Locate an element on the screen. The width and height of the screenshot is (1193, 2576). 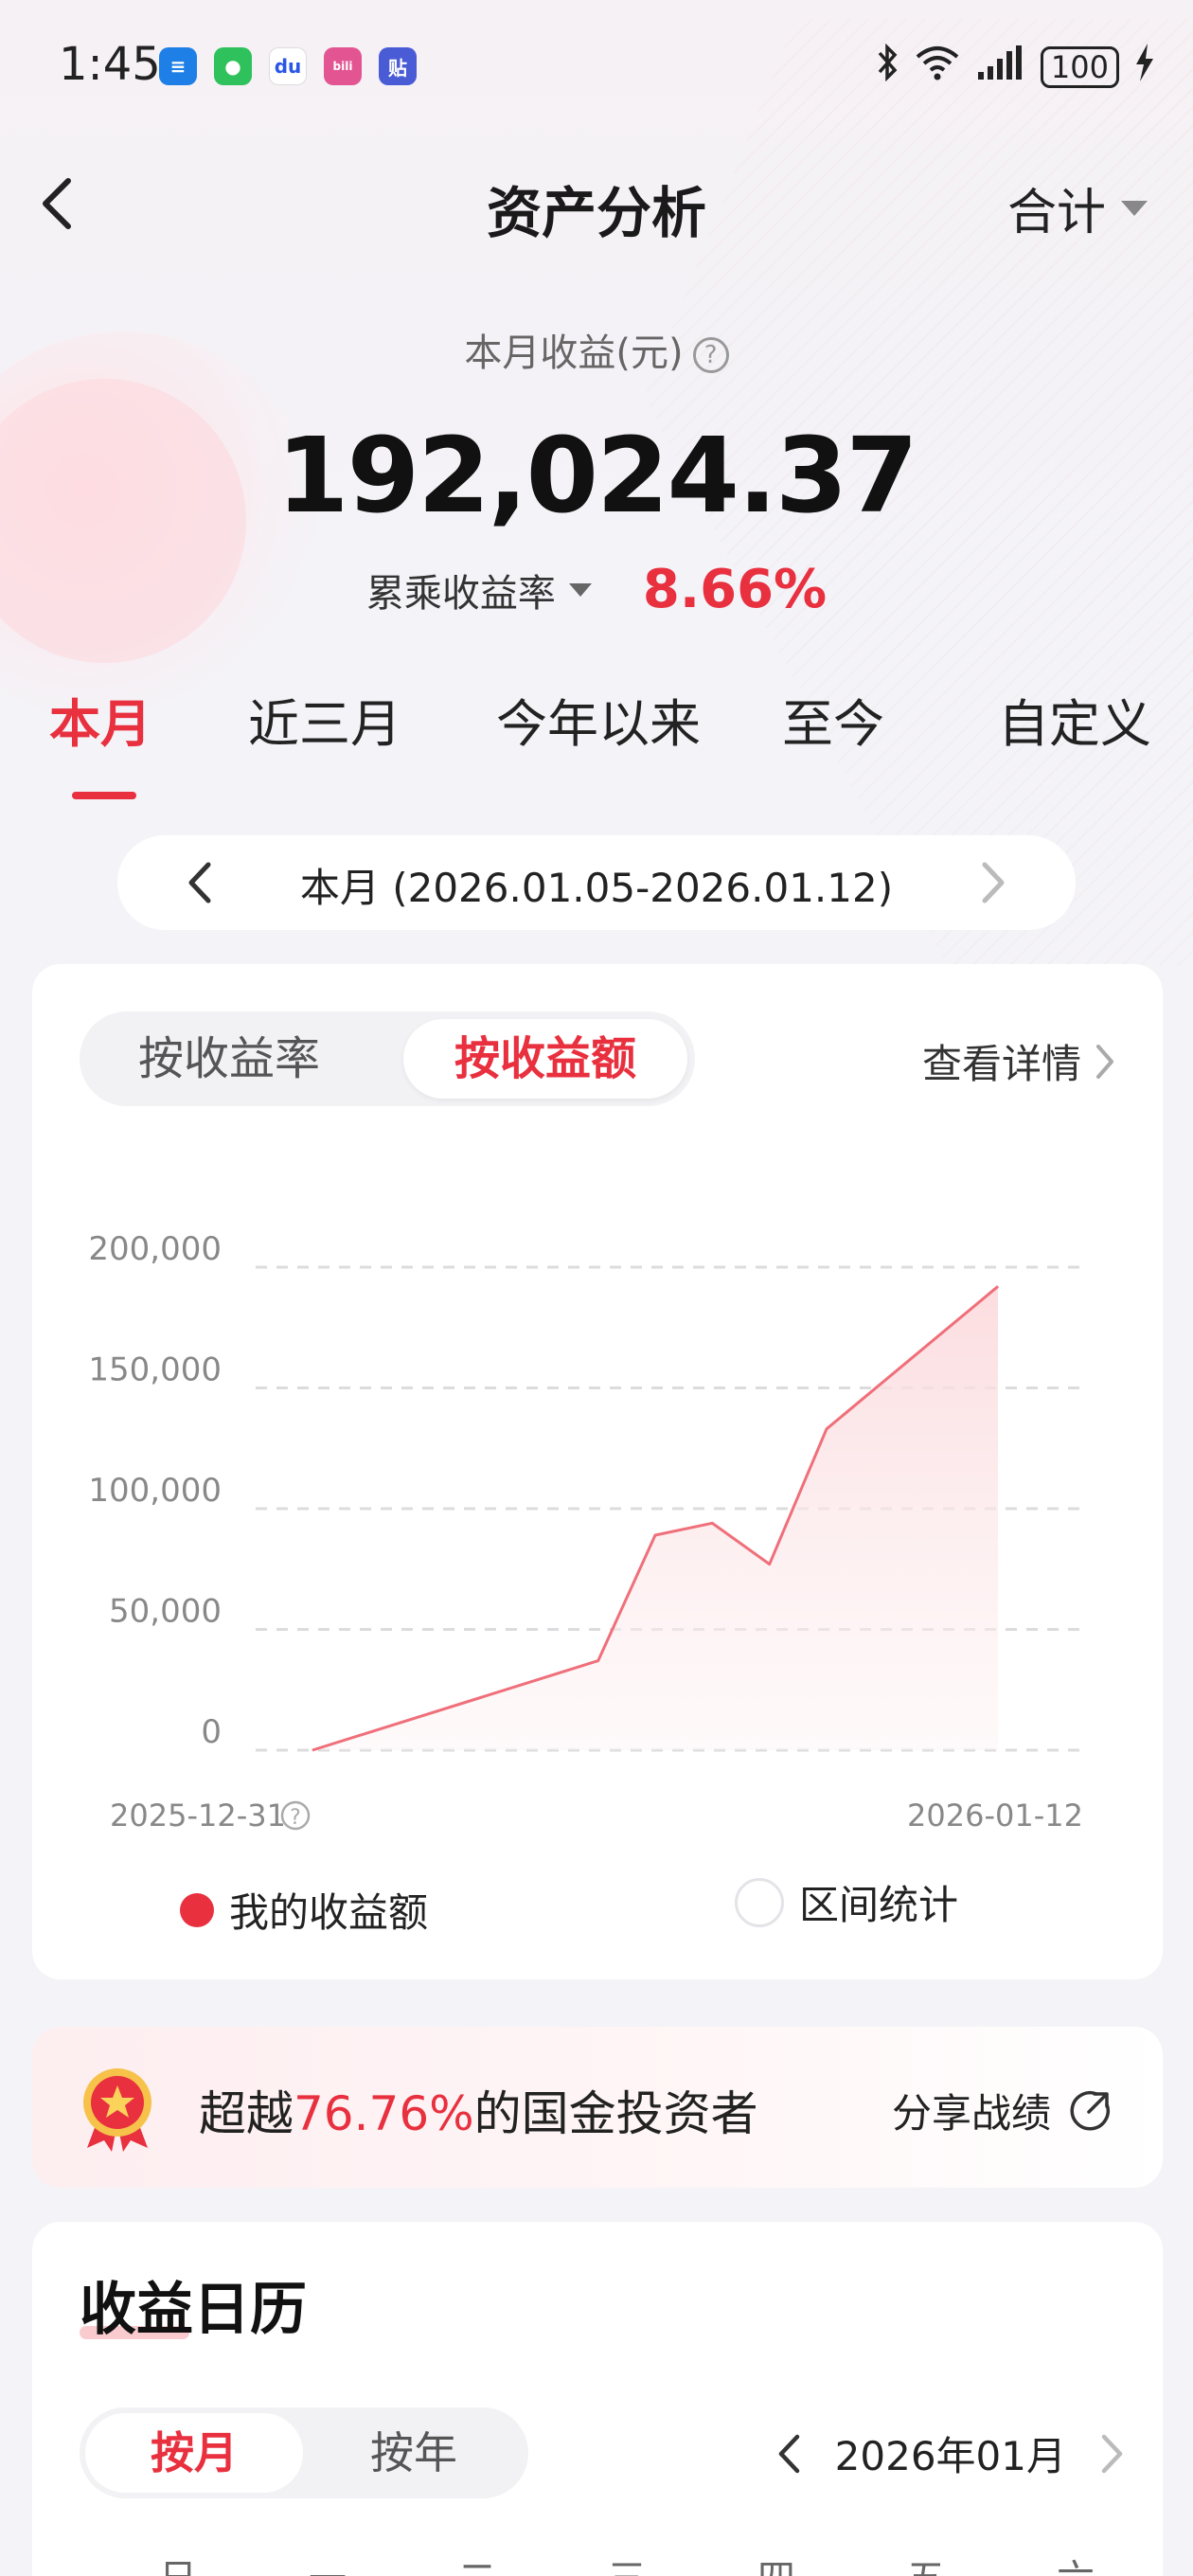
signal-icon is located at coordinates (1000, 67).